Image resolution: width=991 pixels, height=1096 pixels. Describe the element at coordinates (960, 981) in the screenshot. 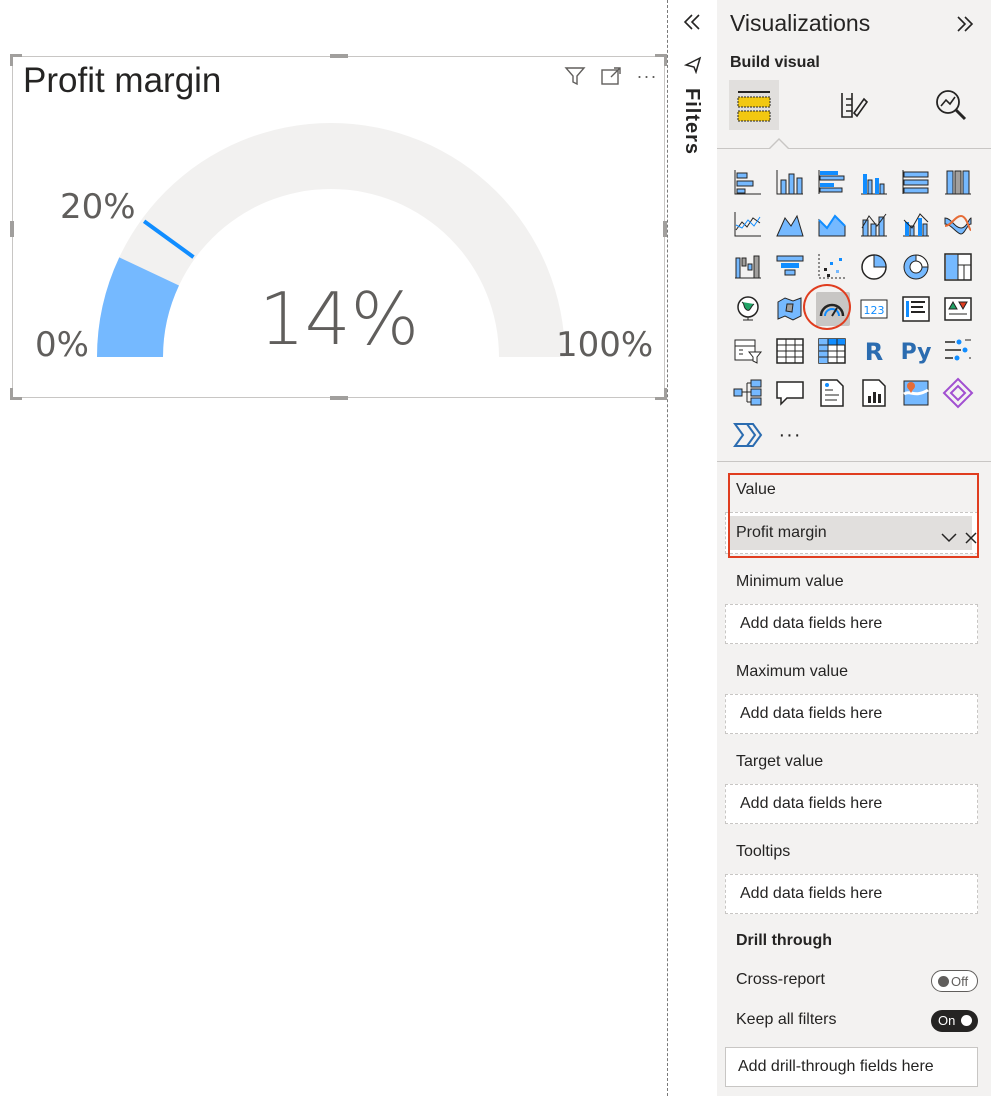

I see `toggle-state-label: Off` at that location.